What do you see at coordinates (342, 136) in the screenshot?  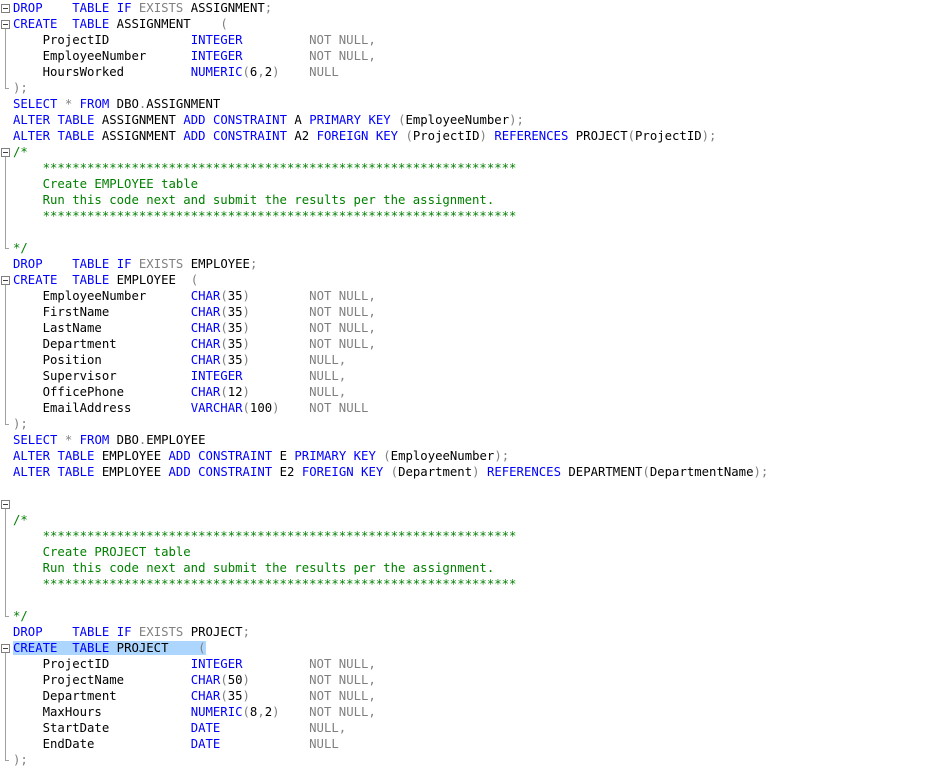 I see `code-token: FOREIGN` at bounding box center [342, 136].